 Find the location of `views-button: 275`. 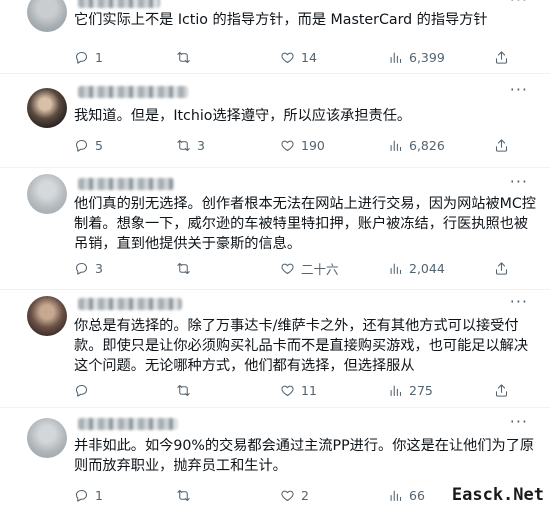

views-button: 275 is located at coordinates (410, 390).